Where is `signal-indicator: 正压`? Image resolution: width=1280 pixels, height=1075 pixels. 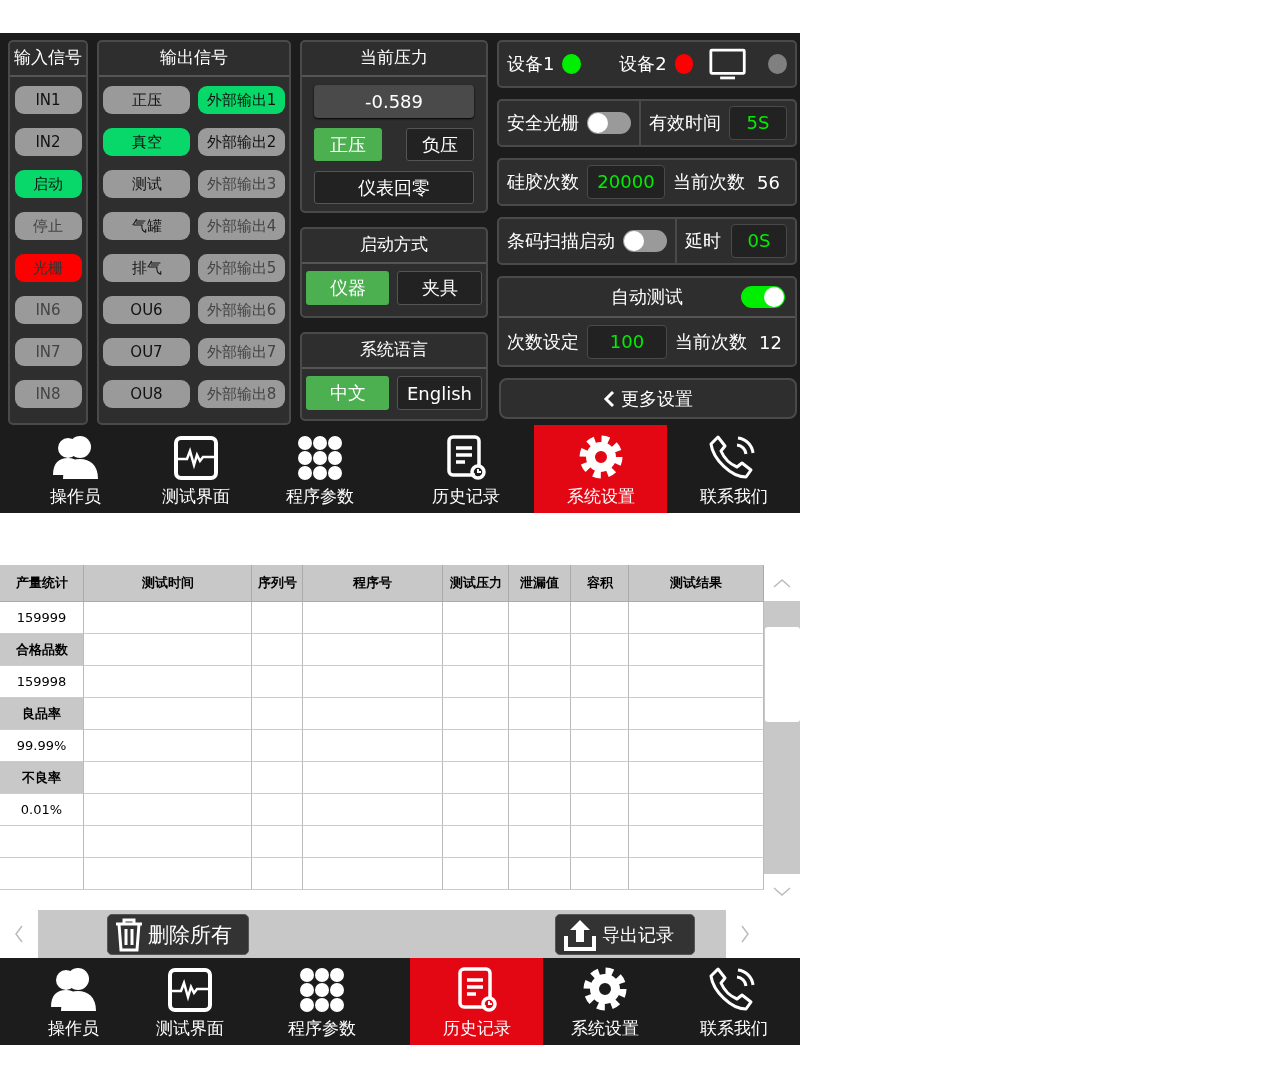
signal-indicator: 正压 is located at coordinates (146, 100).